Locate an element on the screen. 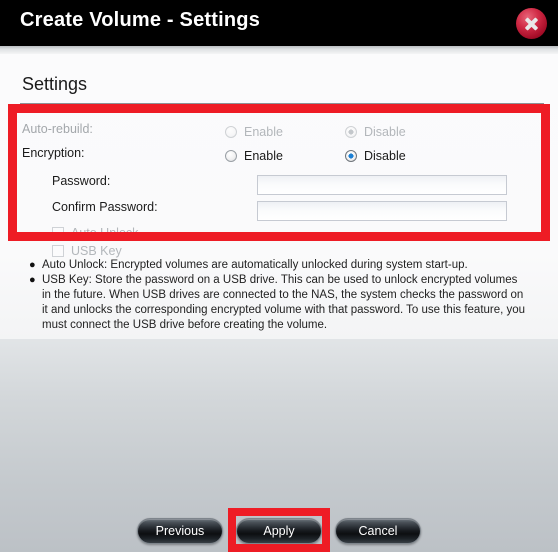  confirm-password-input is located at coordinates (382, 211).